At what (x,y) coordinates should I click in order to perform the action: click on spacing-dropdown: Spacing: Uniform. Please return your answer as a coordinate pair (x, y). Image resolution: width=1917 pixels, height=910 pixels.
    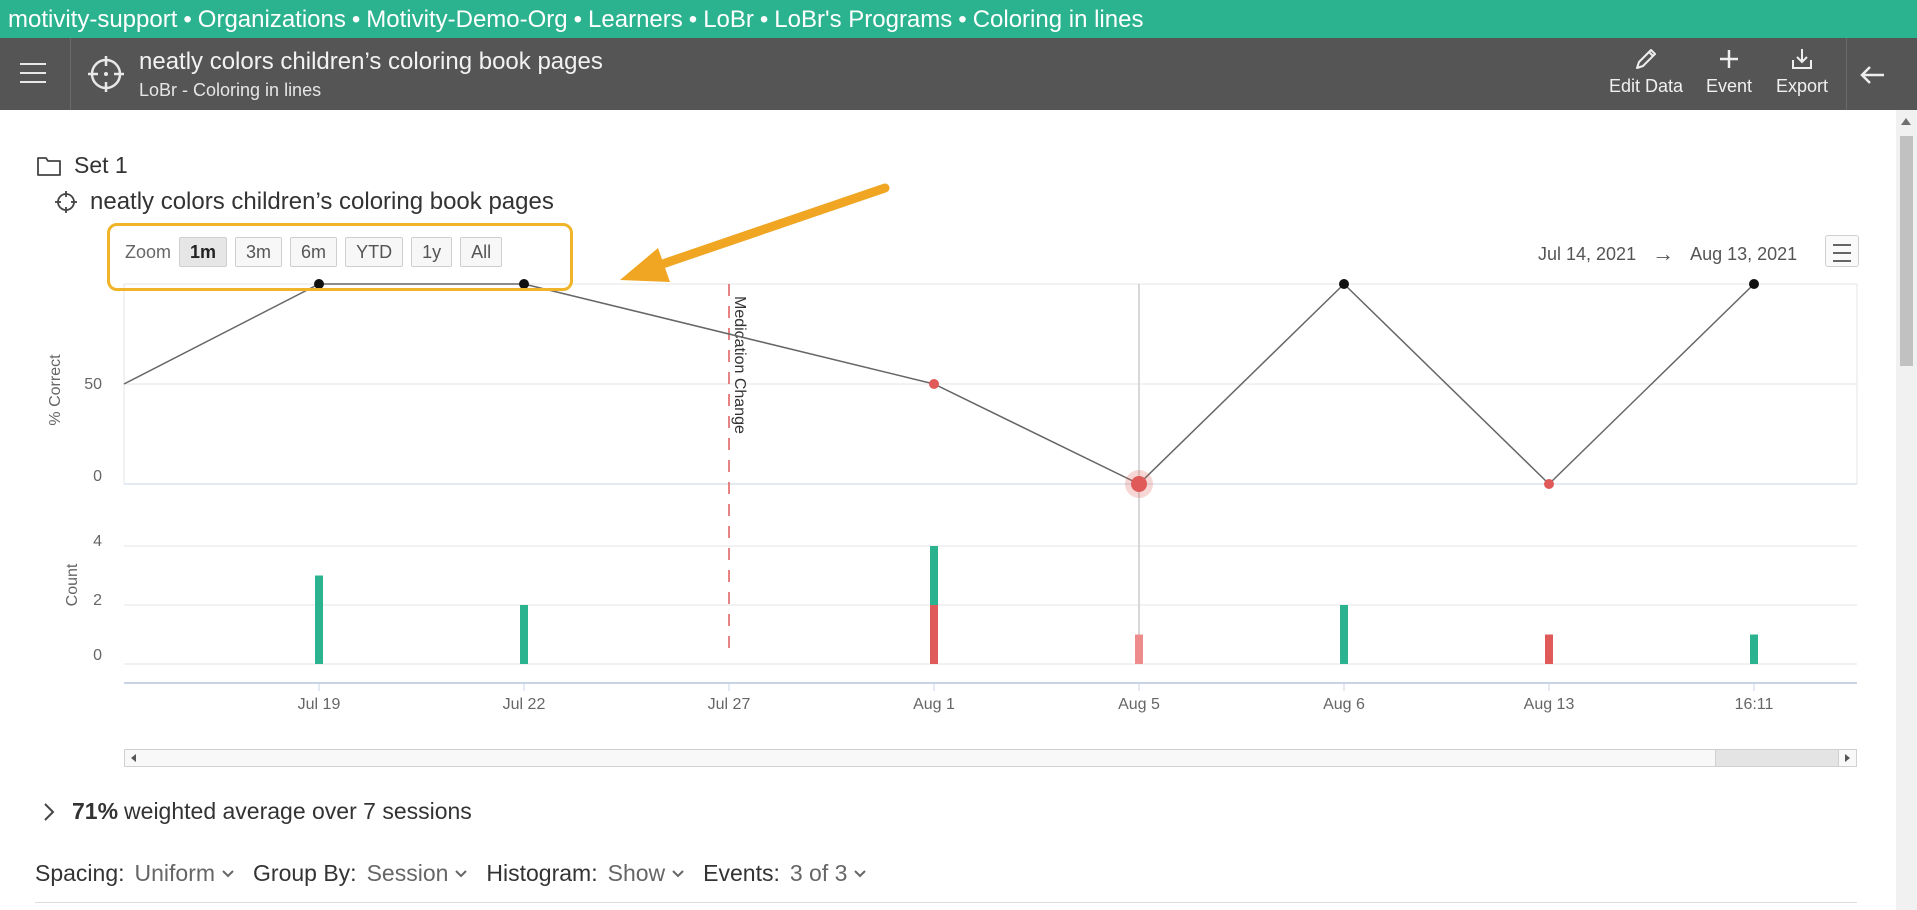
    Looking at the image, I should click on (135, 873).